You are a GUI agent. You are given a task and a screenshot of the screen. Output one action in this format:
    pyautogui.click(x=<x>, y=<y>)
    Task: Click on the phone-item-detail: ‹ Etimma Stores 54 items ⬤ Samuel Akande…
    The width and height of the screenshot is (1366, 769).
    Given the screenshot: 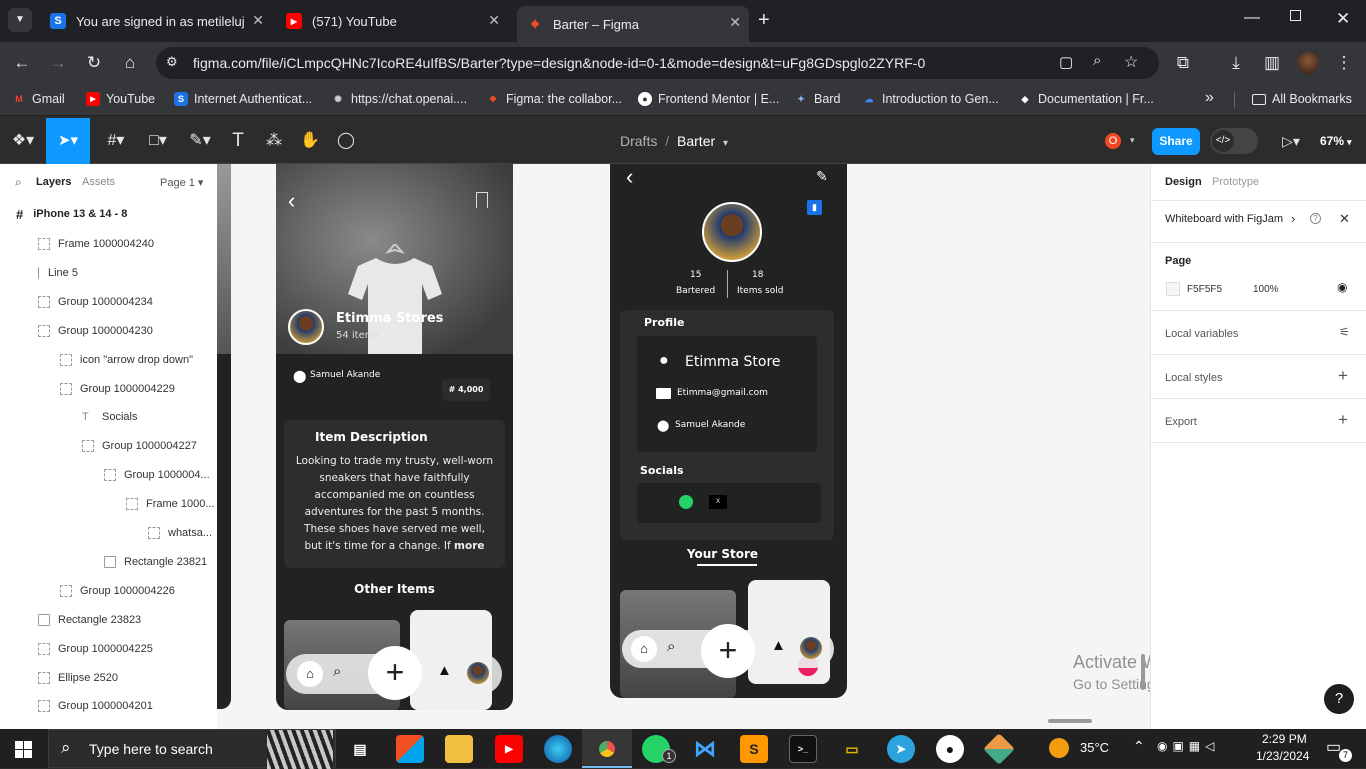 What is the action you would take?
    pyautogui.click(x=394, y=437)
    